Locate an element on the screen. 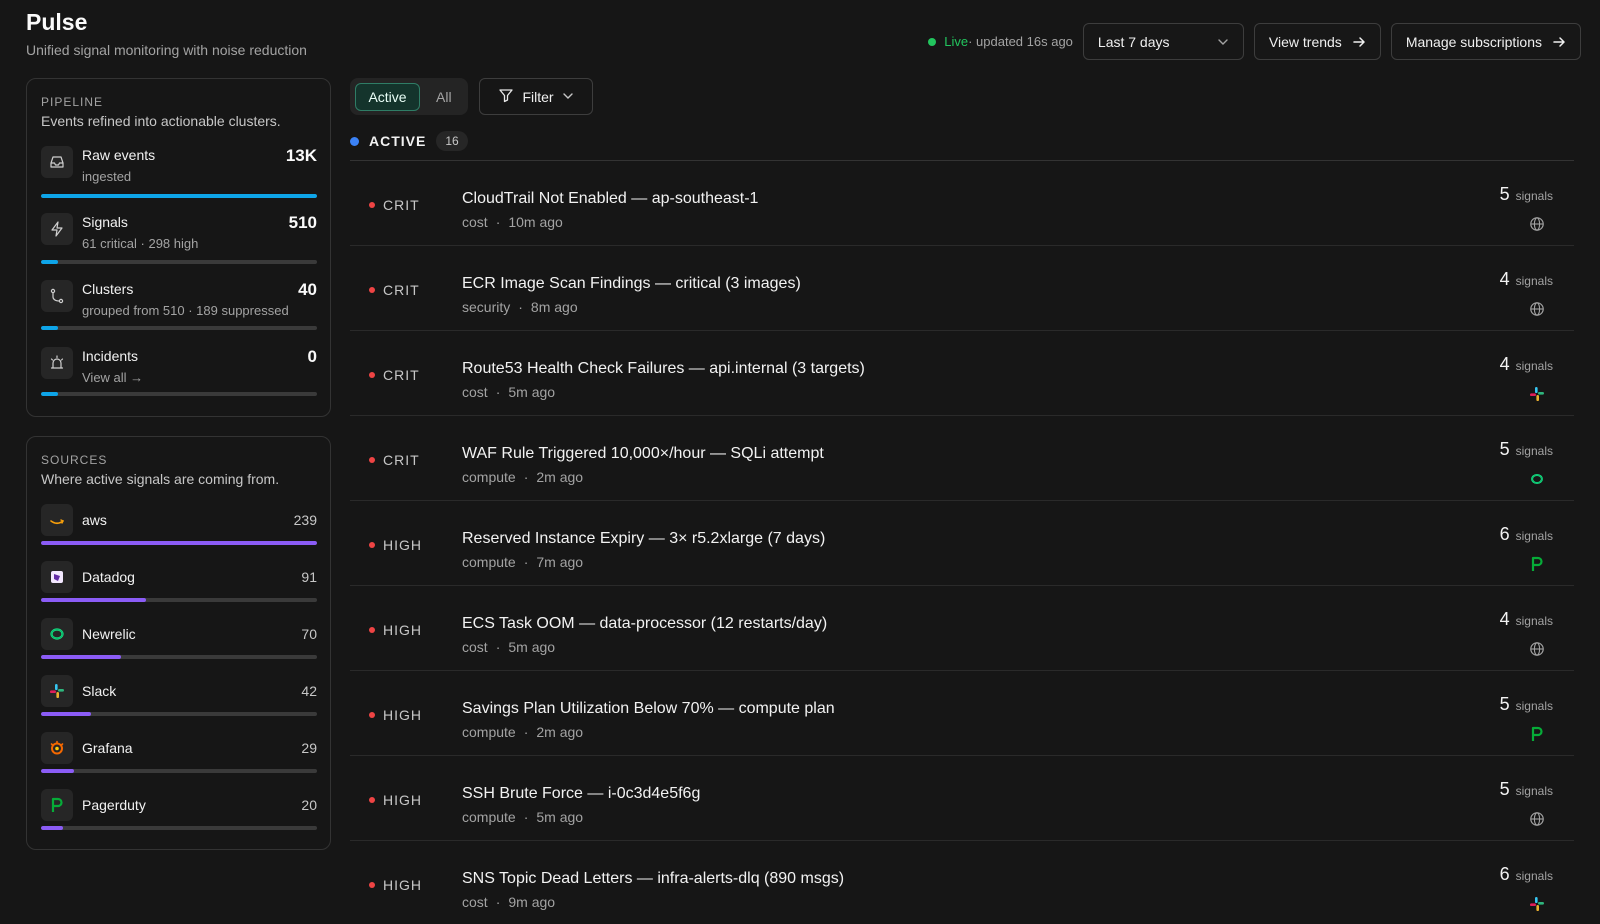  signal-time: 10m ago is located at coordinates (535, 222).